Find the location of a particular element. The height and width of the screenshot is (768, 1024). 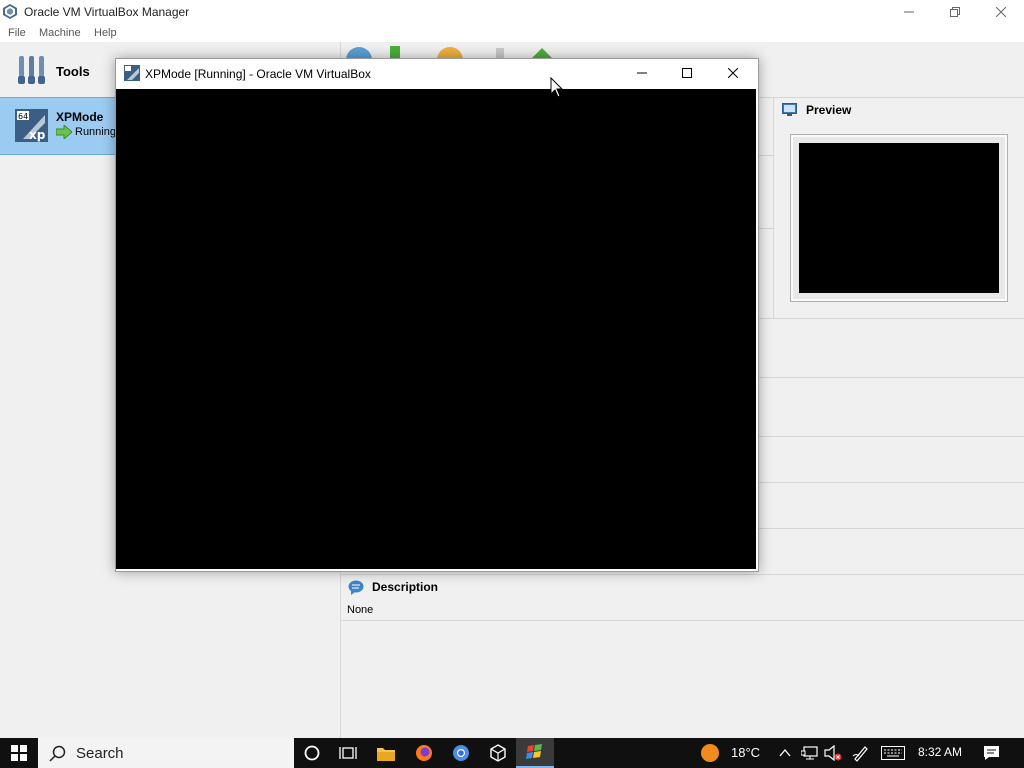

restore-icon is located at coordinates (955, 12).